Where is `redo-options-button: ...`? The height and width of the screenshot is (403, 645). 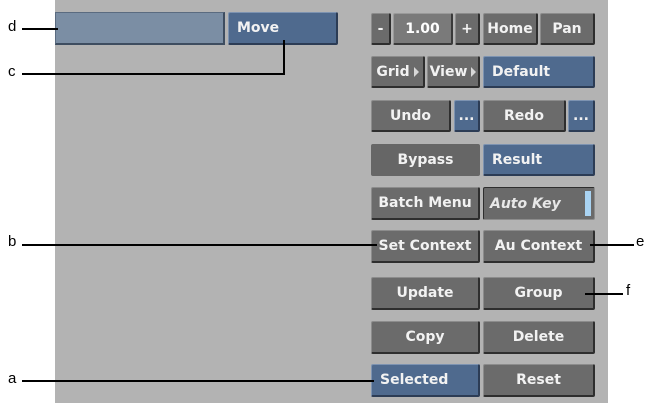 redo-options-button: ... is located at coordinates (581, 116).